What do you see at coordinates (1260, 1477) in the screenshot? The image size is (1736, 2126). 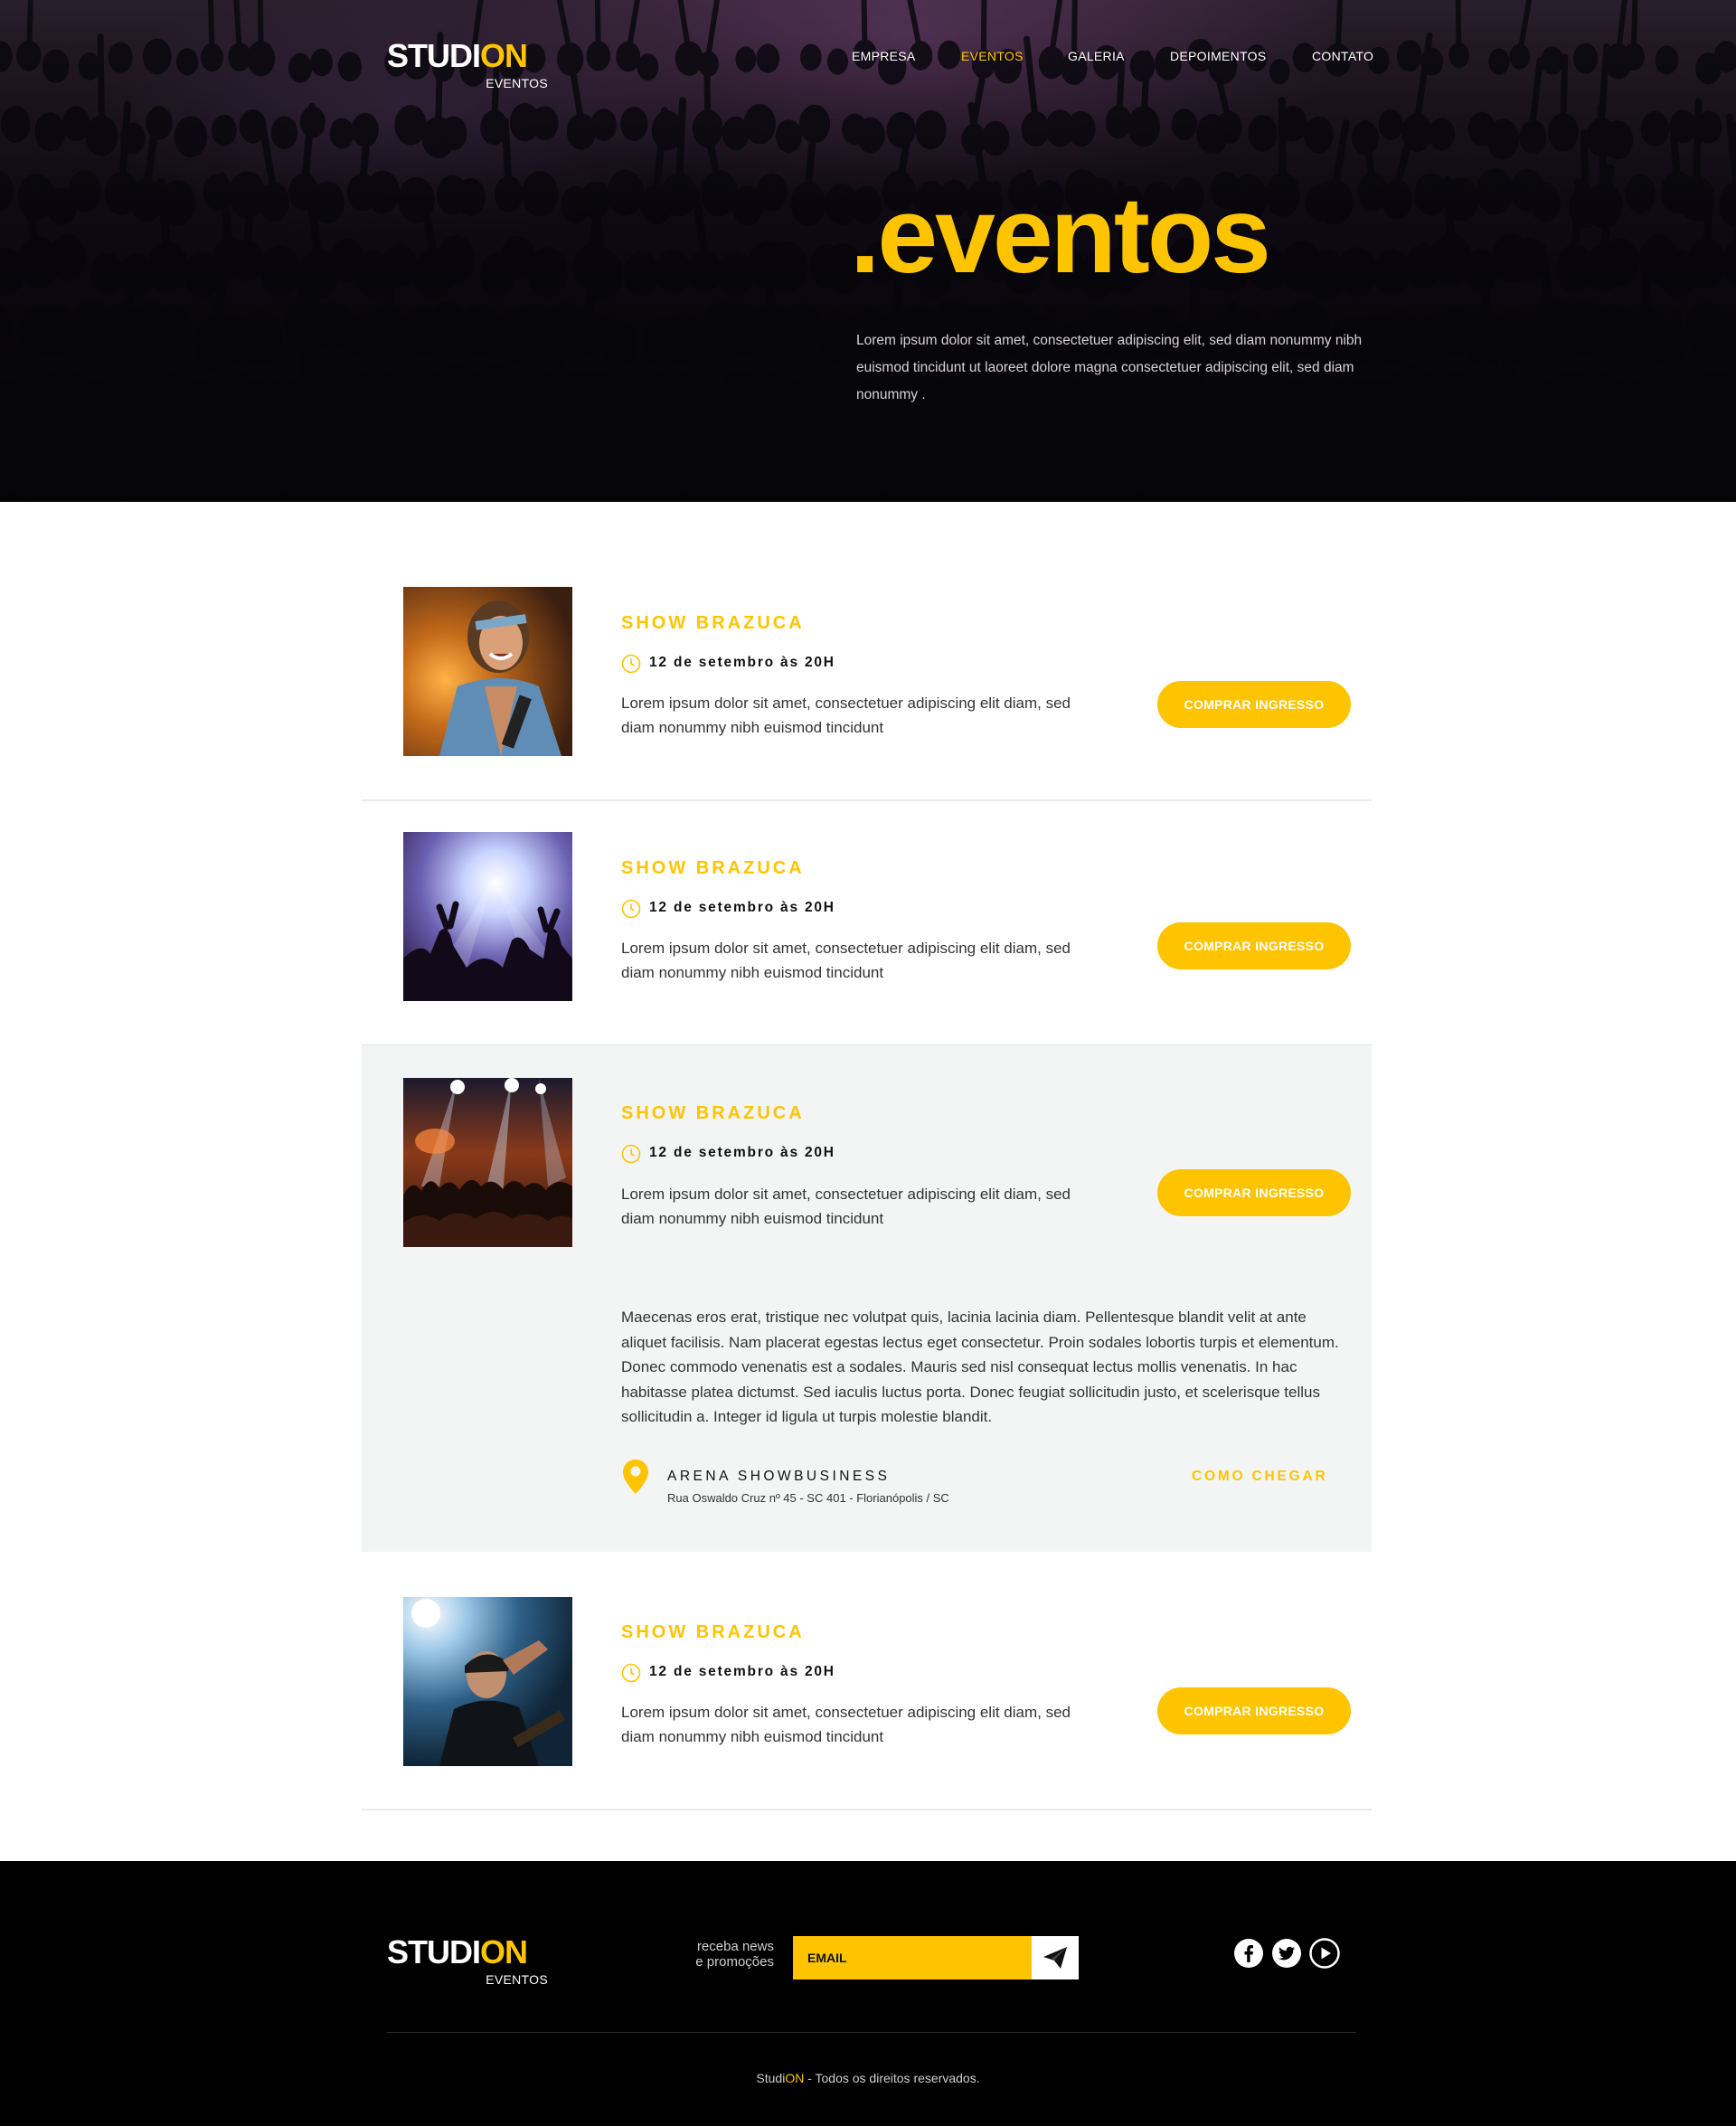 I see `directions-link: COMO CHEGAR` at bounding box center [1260, 1477].